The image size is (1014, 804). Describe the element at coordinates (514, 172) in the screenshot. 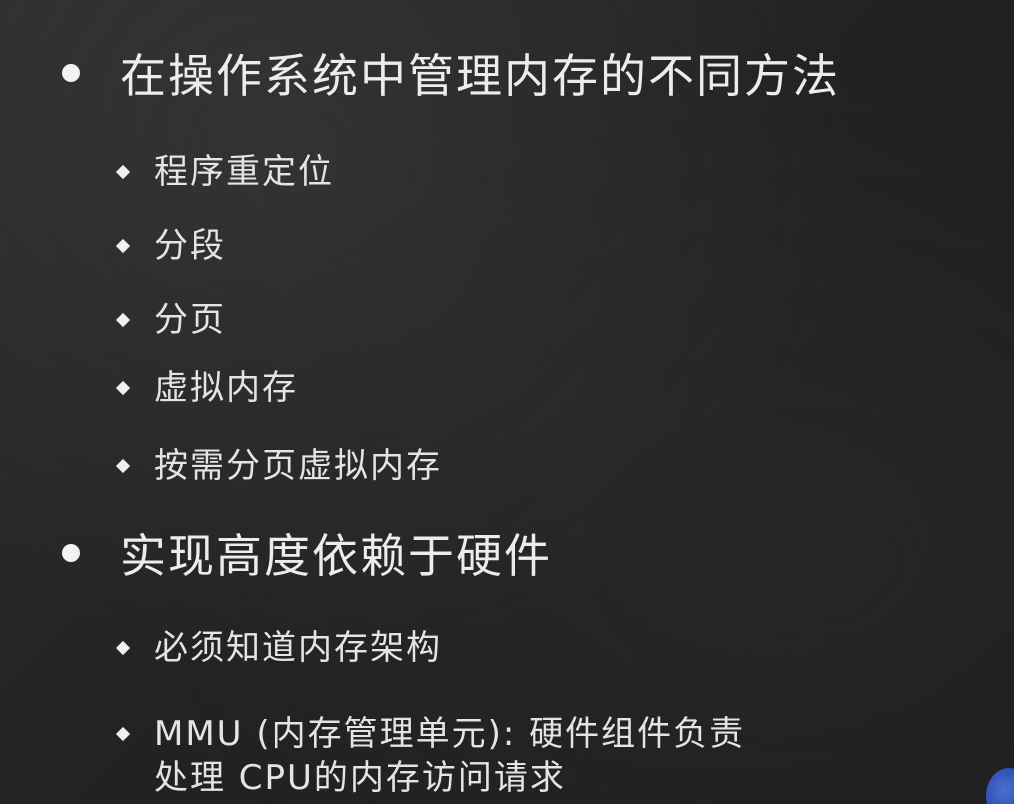

I see `sub-bullet-relocation: 程序重定位` at that location.